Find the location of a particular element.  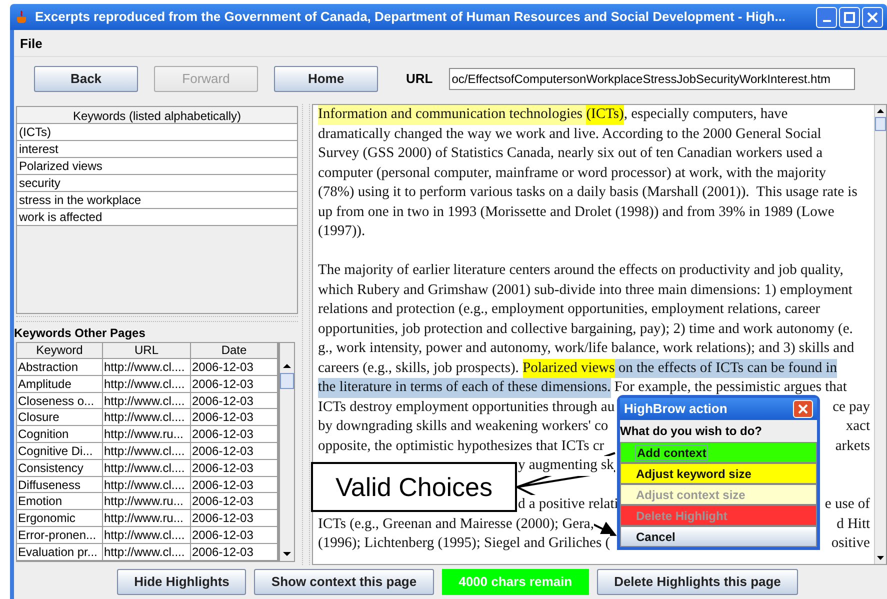

nav-button: Home is located at coordinates (326, 79).